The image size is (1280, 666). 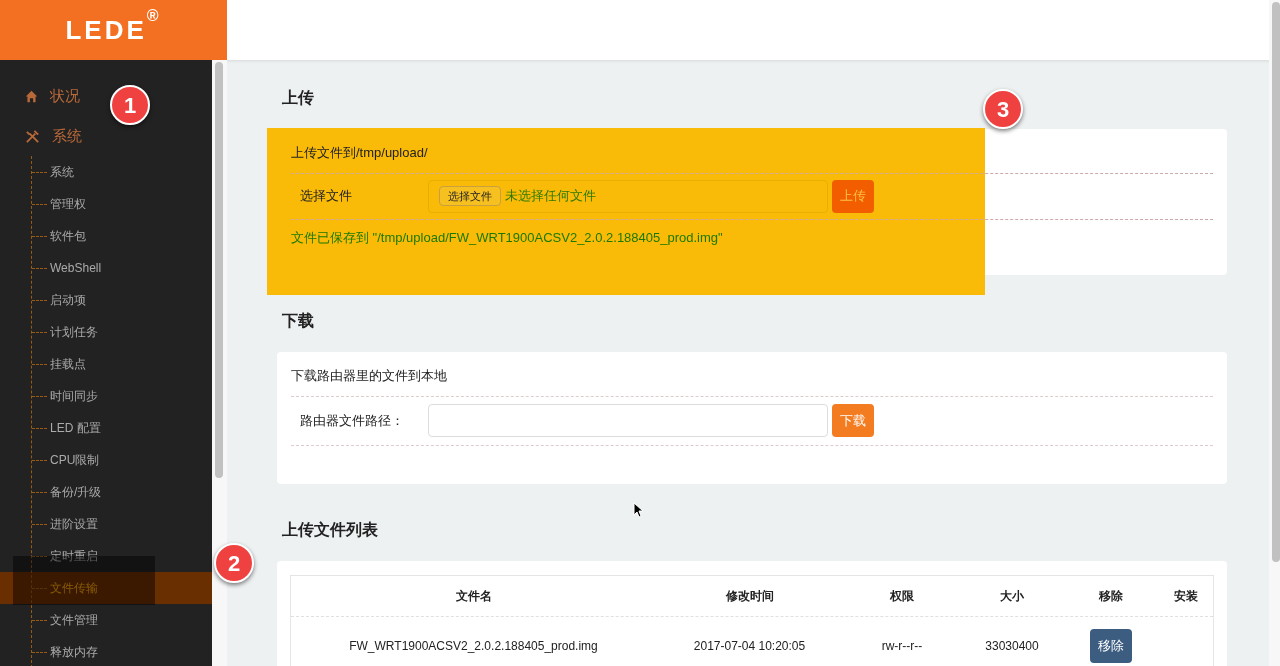 What do you see at coordinates (628, 196) in the screenshot?
I see `file-input: 选择文件 未选择任何文件` at bounding box center [628, 196].